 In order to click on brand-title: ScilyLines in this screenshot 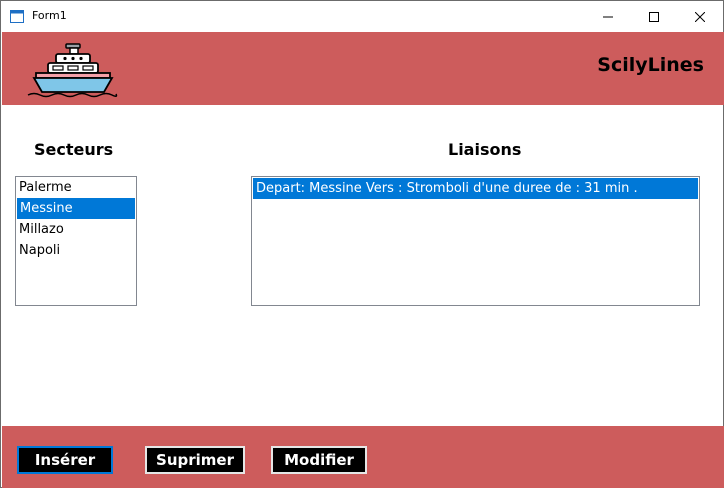, I will do `click(650, 65)`.